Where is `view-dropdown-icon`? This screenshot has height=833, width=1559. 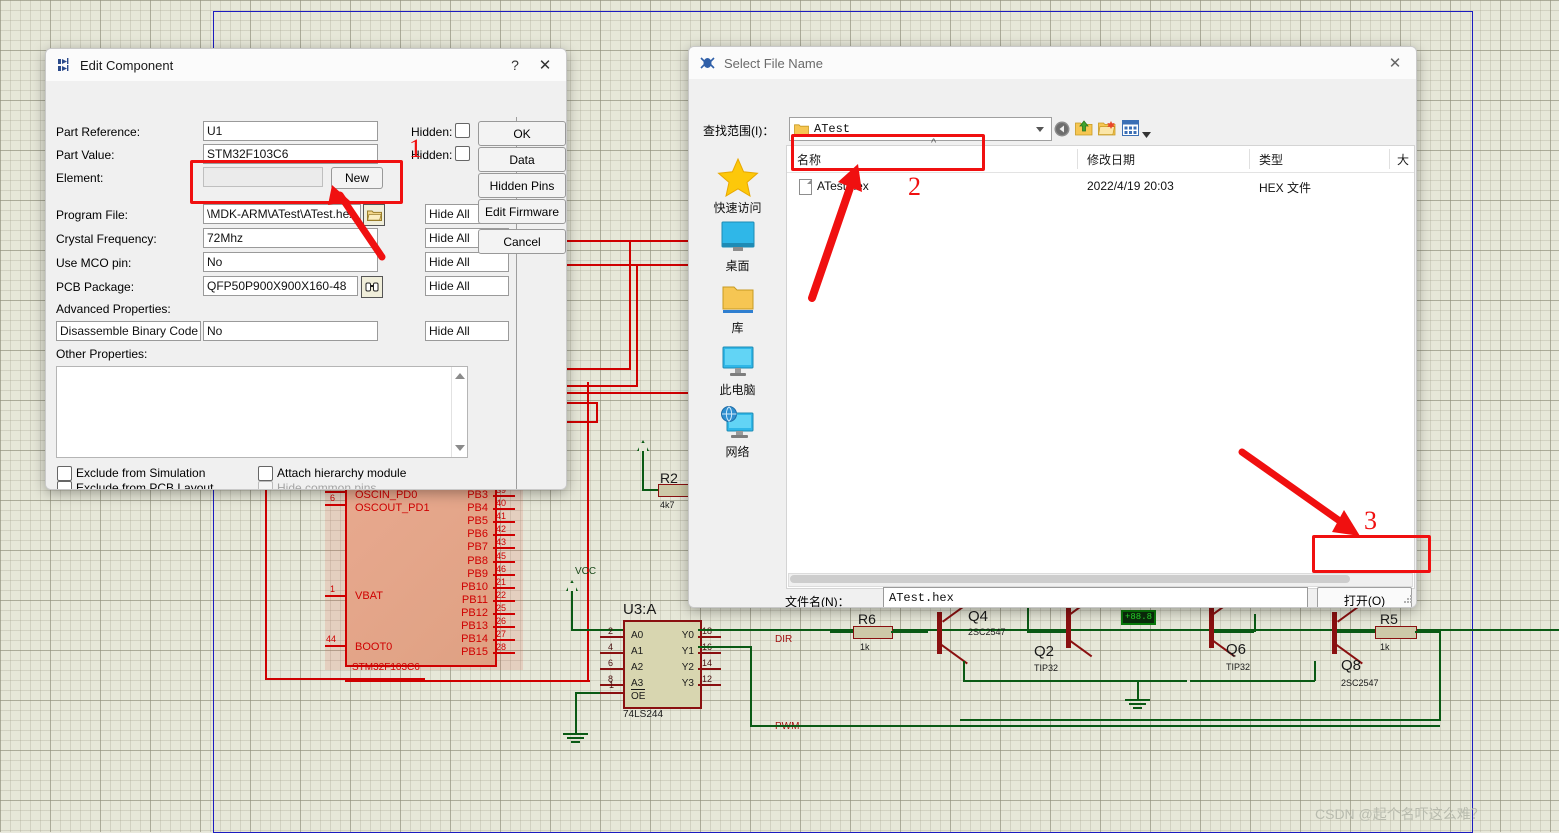
view-dropdown-icon is located at coordinates (1146, 134).